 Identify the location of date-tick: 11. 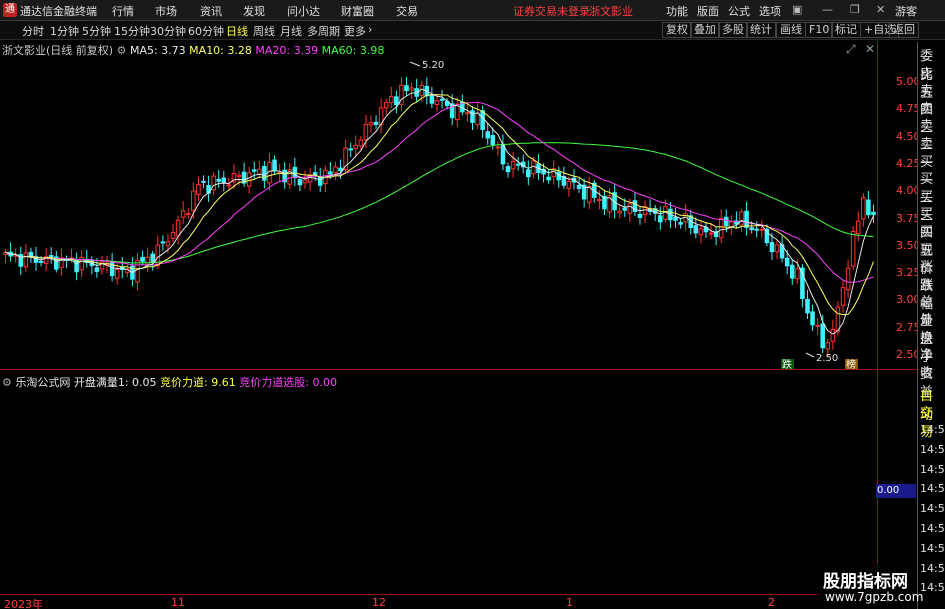
(178, 602).